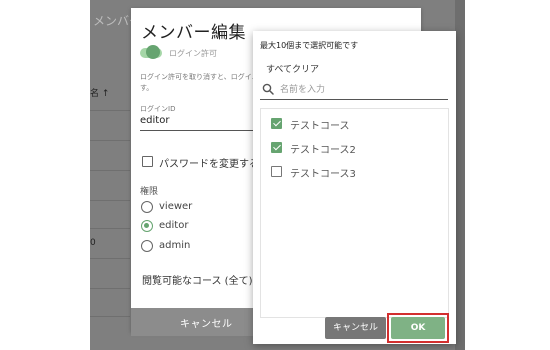 The height and width of the screenshot is (350, 550). I want to click on background-panel-edge, so click(460, 175).